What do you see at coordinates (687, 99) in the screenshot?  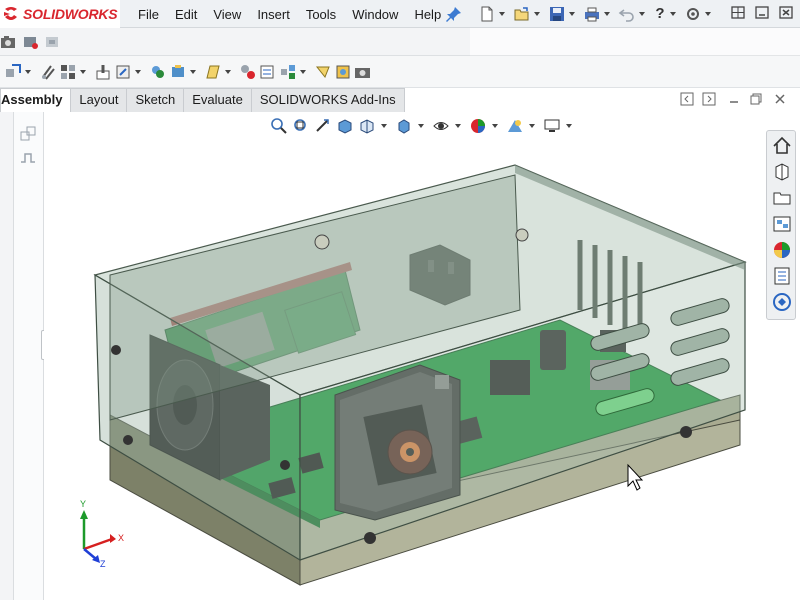 I see `collapse-left-icon` at bounding box center [687, 99].